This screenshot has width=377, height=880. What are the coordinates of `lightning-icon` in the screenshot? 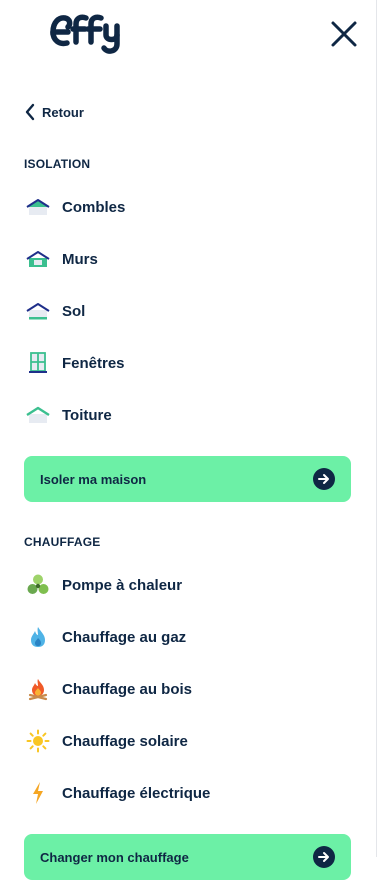 It's located at (38, 793).